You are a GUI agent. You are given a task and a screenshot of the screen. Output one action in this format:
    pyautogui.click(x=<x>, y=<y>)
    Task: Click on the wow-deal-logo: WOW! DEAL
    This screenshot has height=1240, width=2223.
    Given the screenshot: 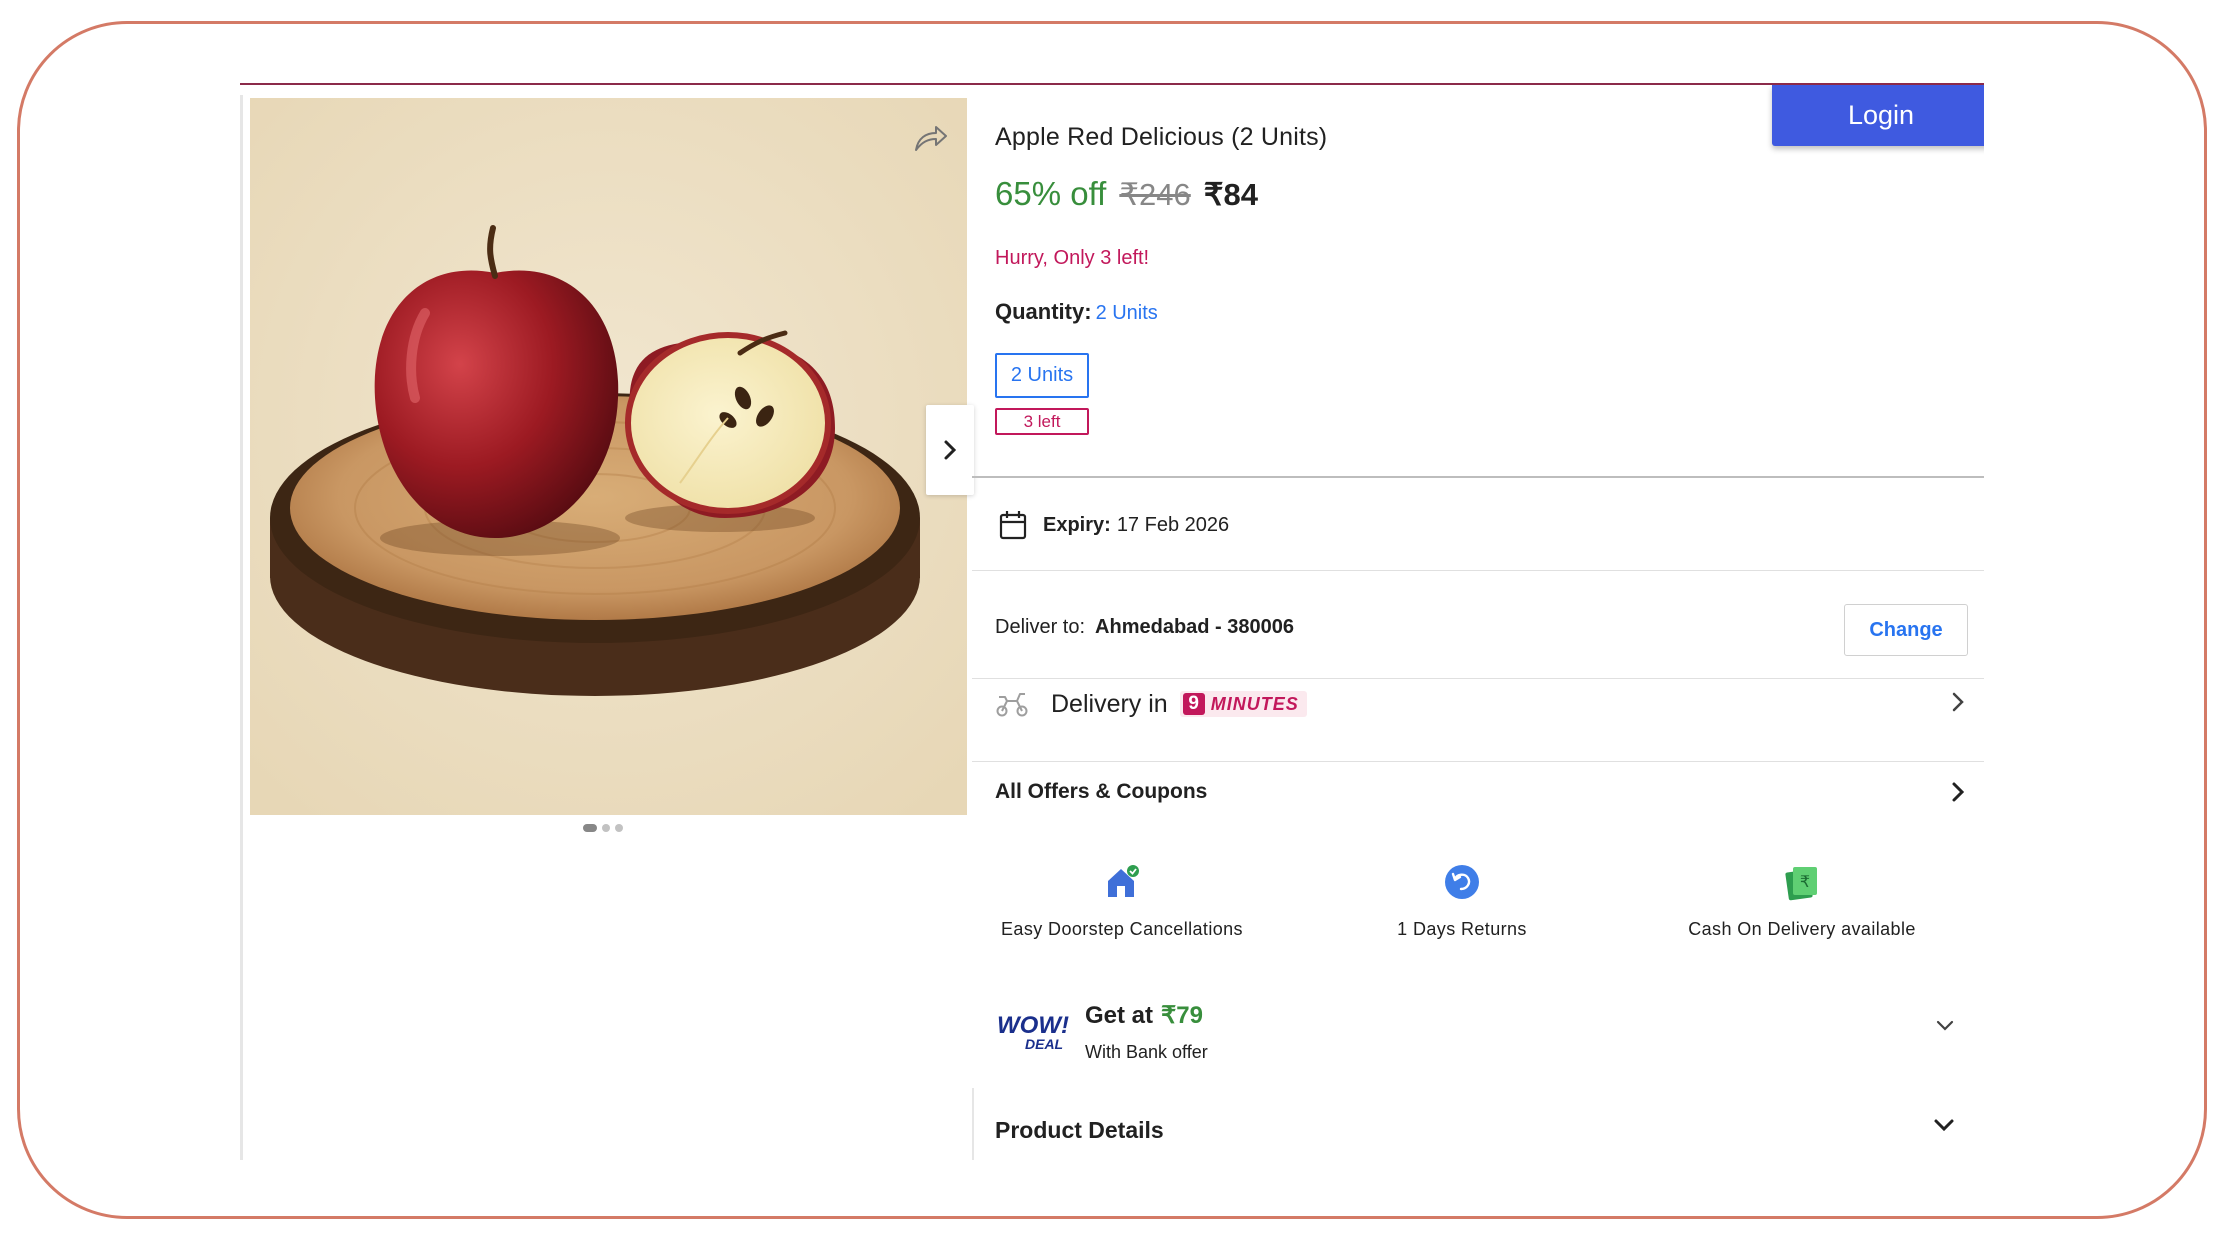 What is the action you would take?
    pyautogui.click(x=1033, y=1032)
    